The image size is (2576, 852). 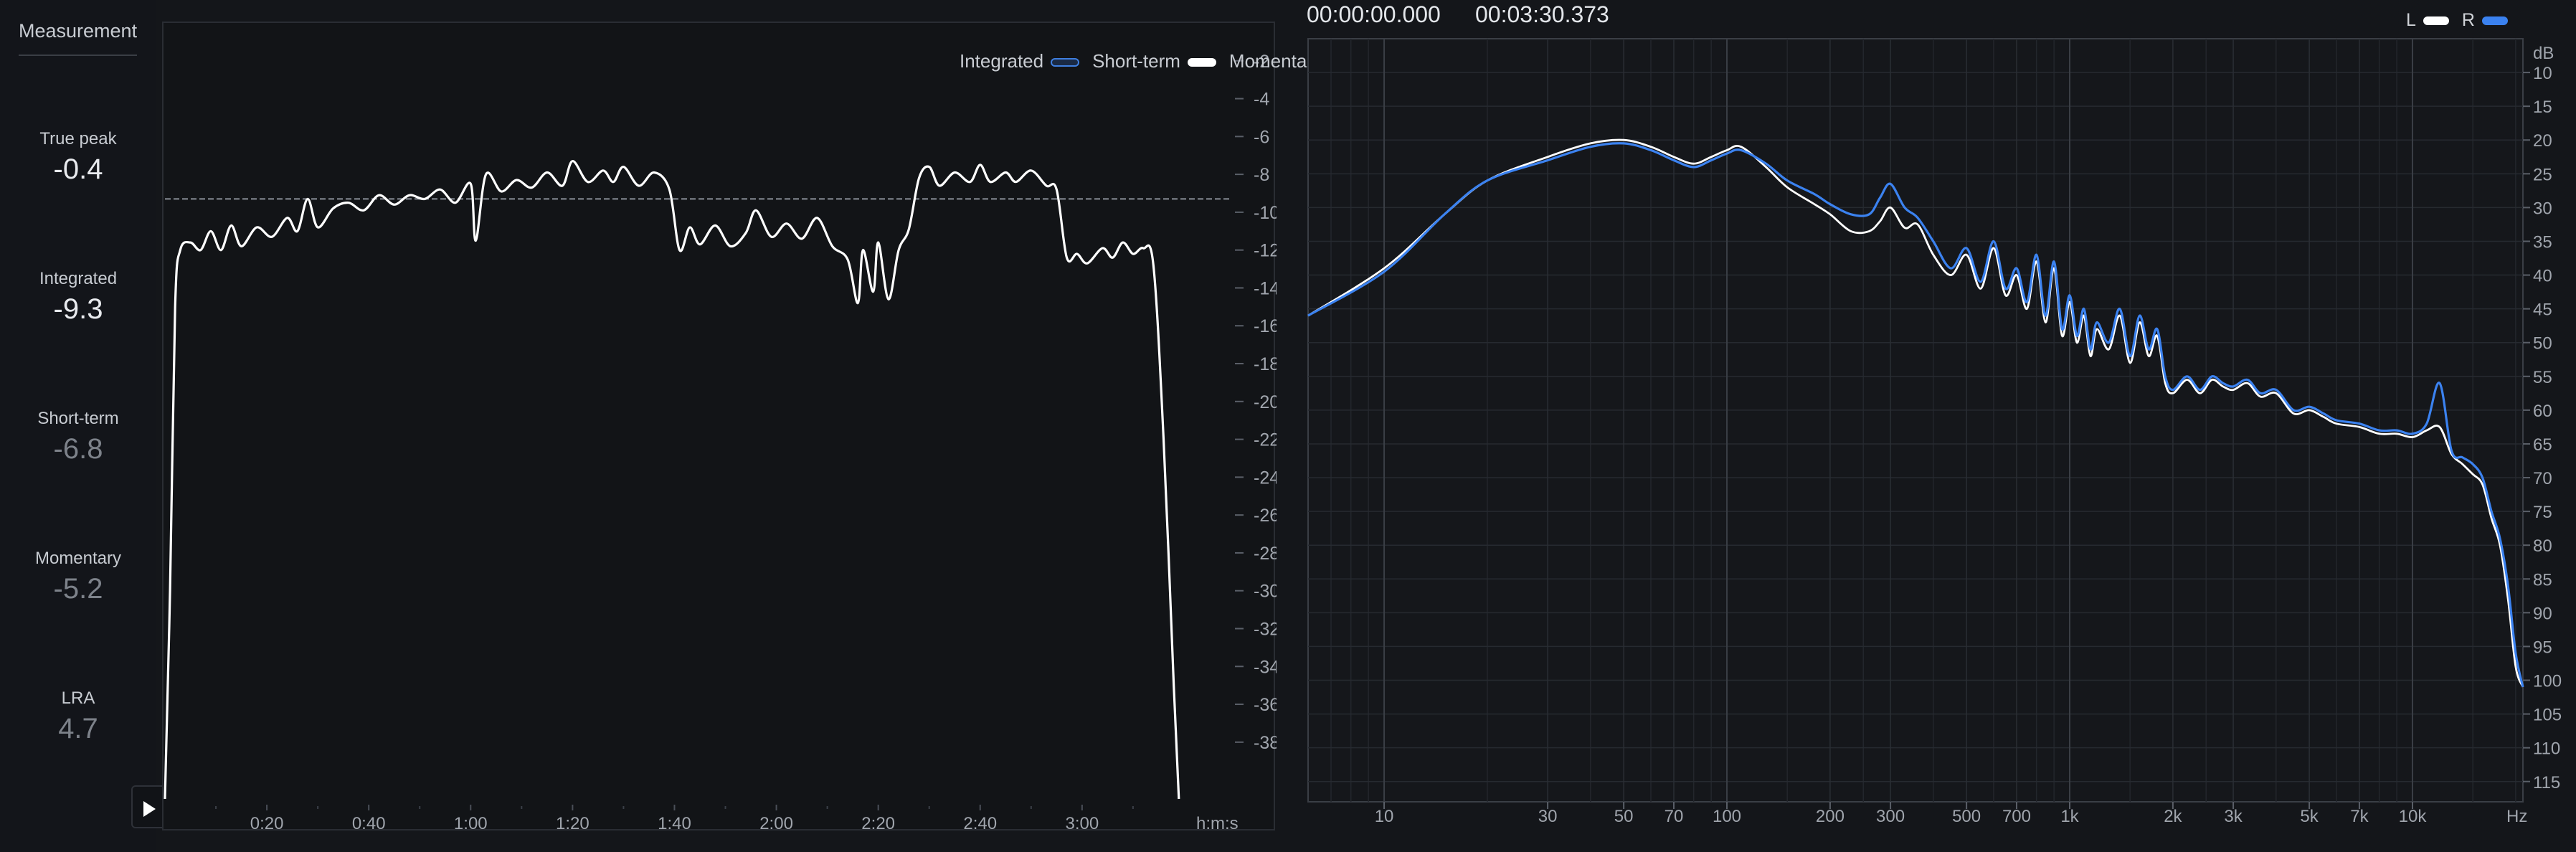 I want to click on legend-l-swatch, so click(x=2436, y=21).